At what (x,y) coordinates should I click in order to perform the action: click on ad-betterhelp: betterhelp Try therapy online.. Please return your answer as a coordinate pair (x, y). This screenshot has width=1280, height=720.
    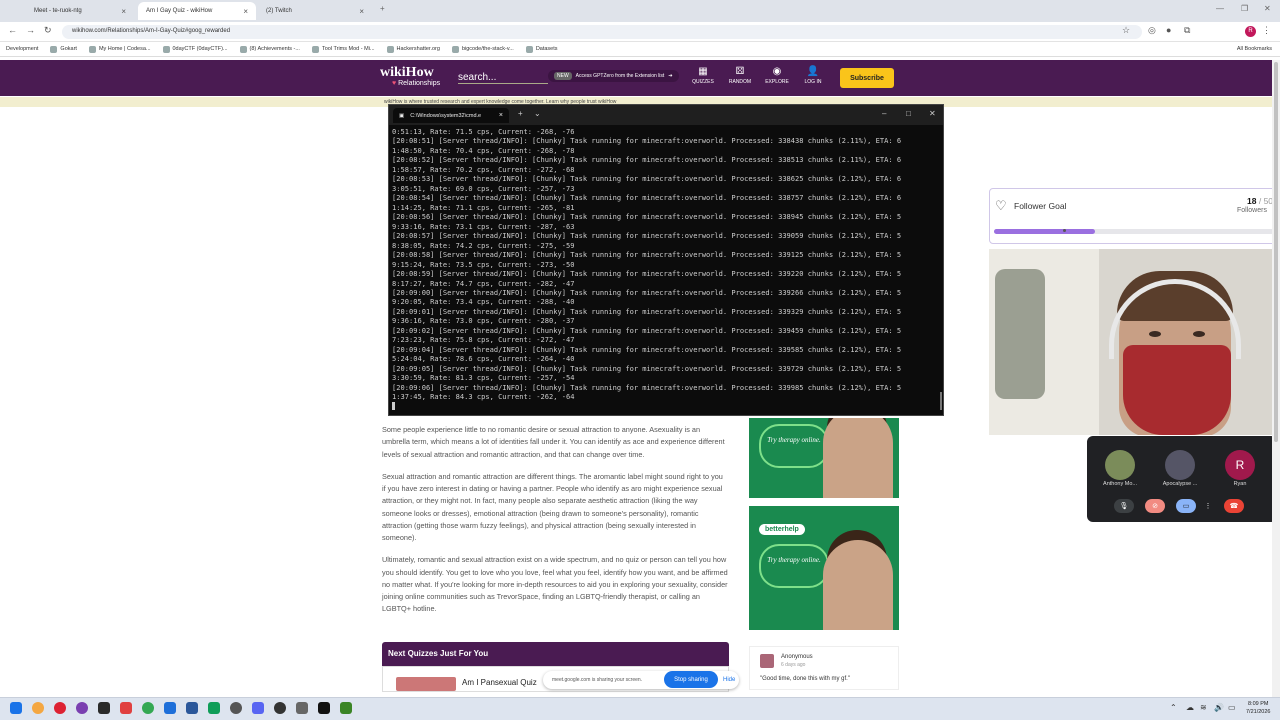
    Looking at the image, I should click on (824, 568).